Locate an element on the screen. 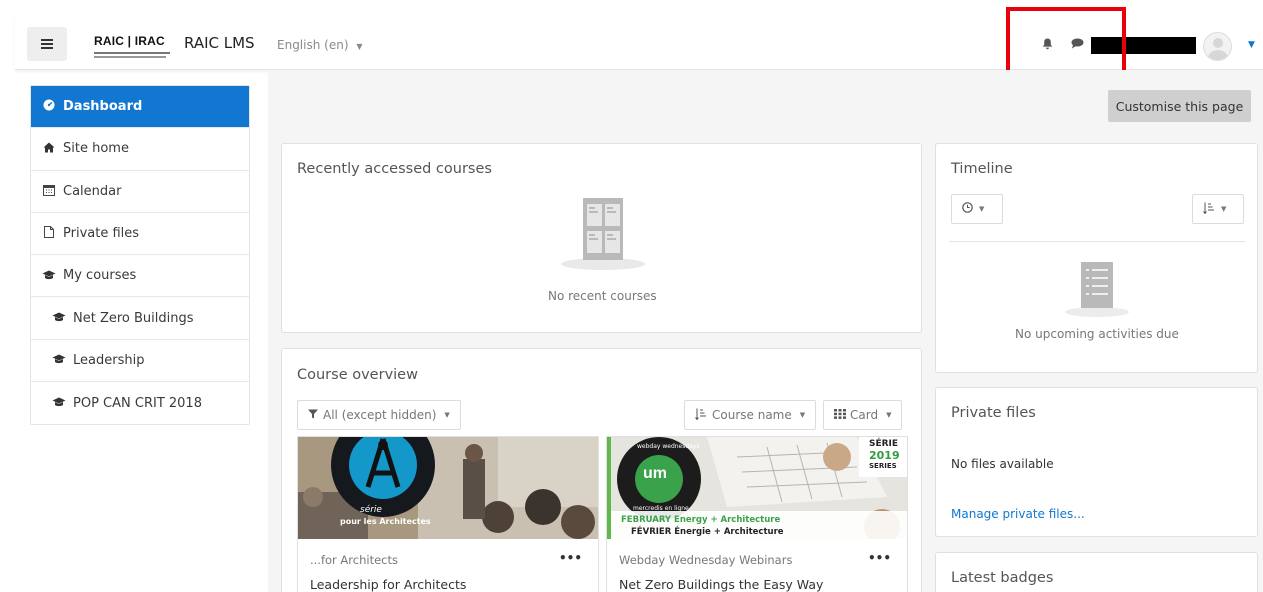  home-icon is located at coordinates (49, 149).